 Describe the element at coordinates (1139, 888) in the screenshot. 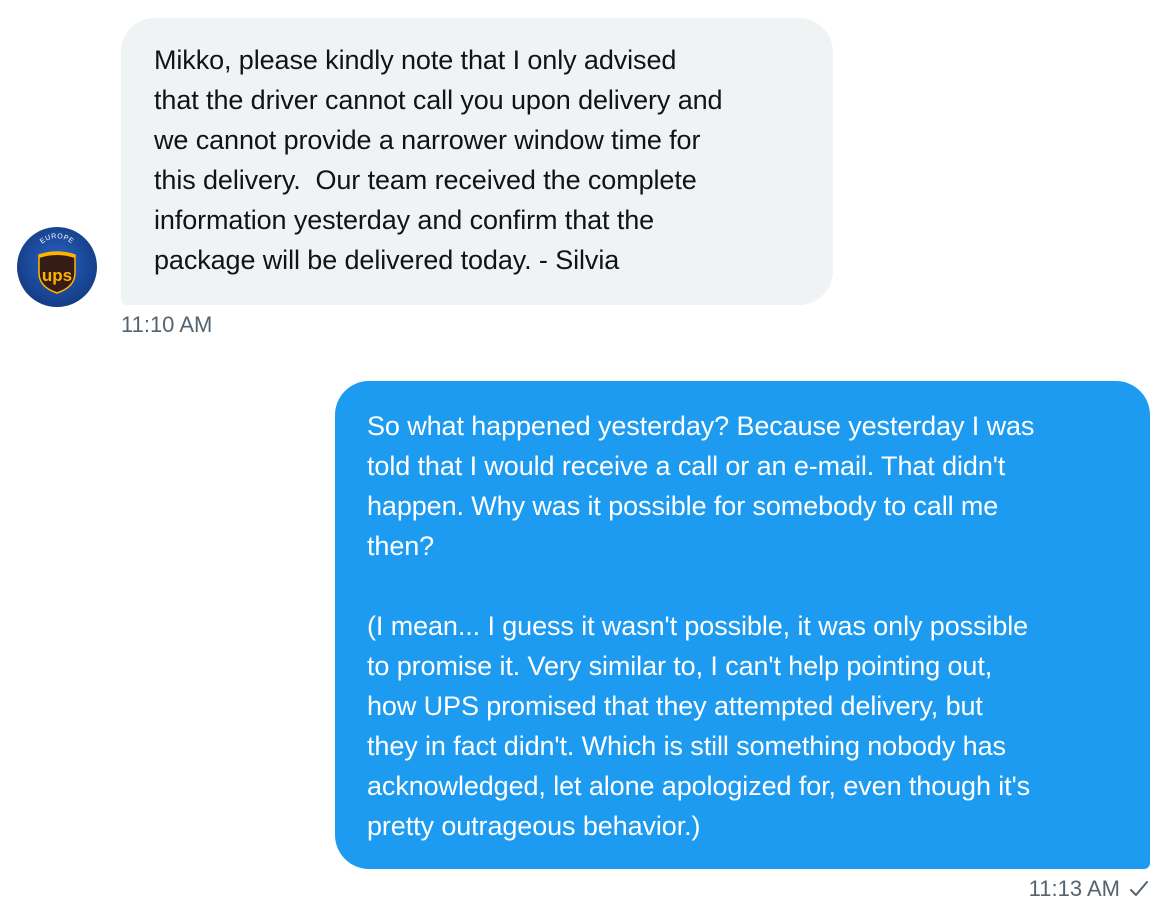

I see `sent-check-icon` at that location.